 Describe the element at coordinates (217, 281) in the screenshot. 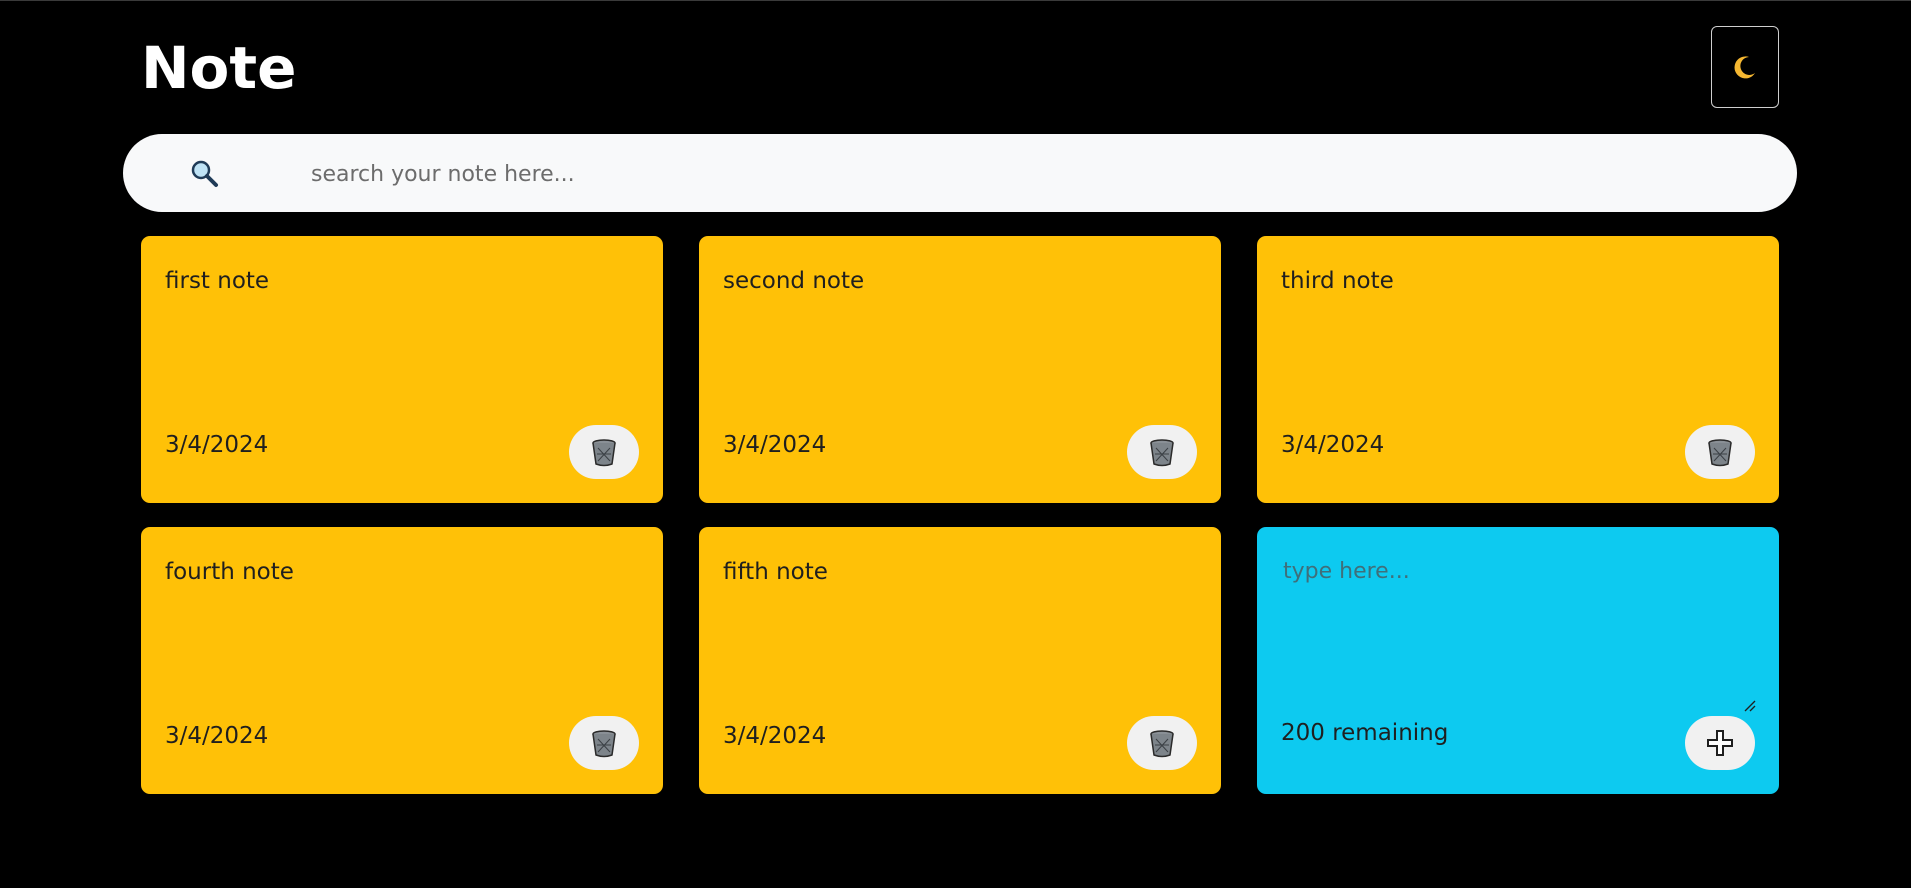

I see `note-text: first note` at that location.